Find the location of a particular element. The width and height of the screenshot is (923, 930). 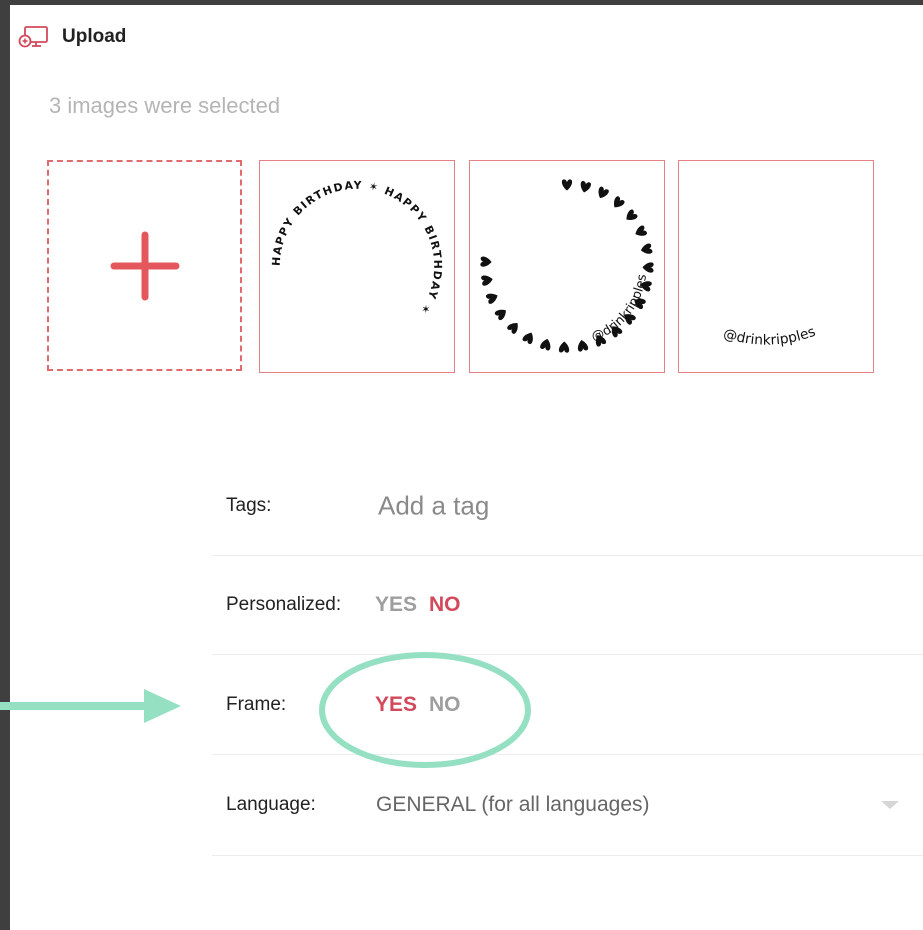

plus-icon is located at coordinates (144, 265).